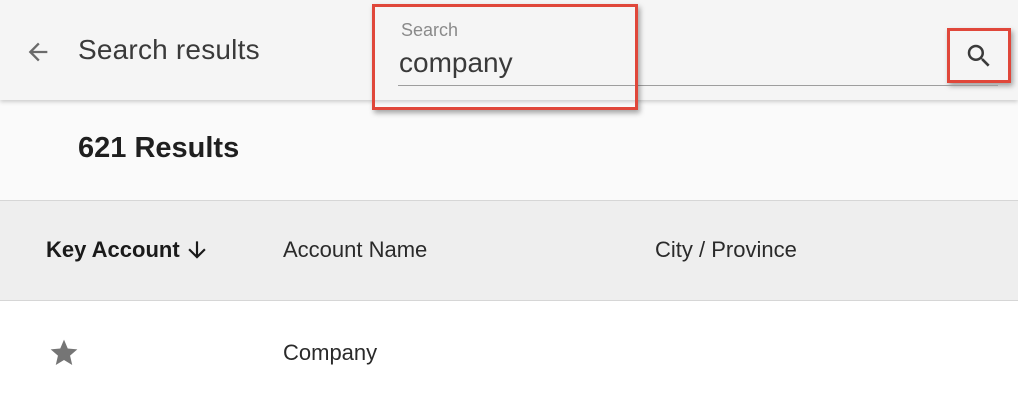 This screenshot has height=402, width=1018. I want to click on column-header-label: City / Province, so click(726, 249).